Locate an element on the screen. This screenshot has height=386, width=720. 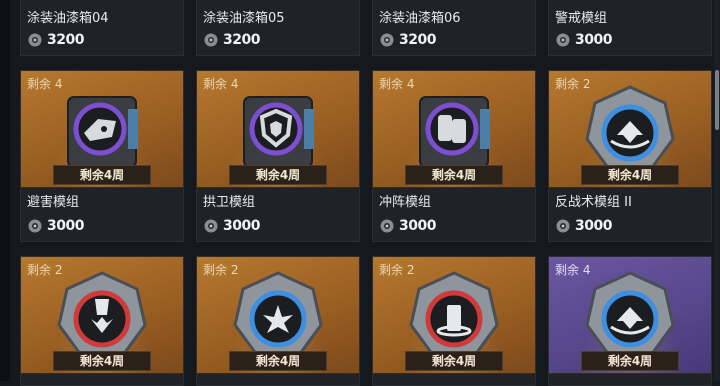
shop-item-card: 剩余 4 剩余4周 拱卫模组 3000 is located at coordinates (278, 156).